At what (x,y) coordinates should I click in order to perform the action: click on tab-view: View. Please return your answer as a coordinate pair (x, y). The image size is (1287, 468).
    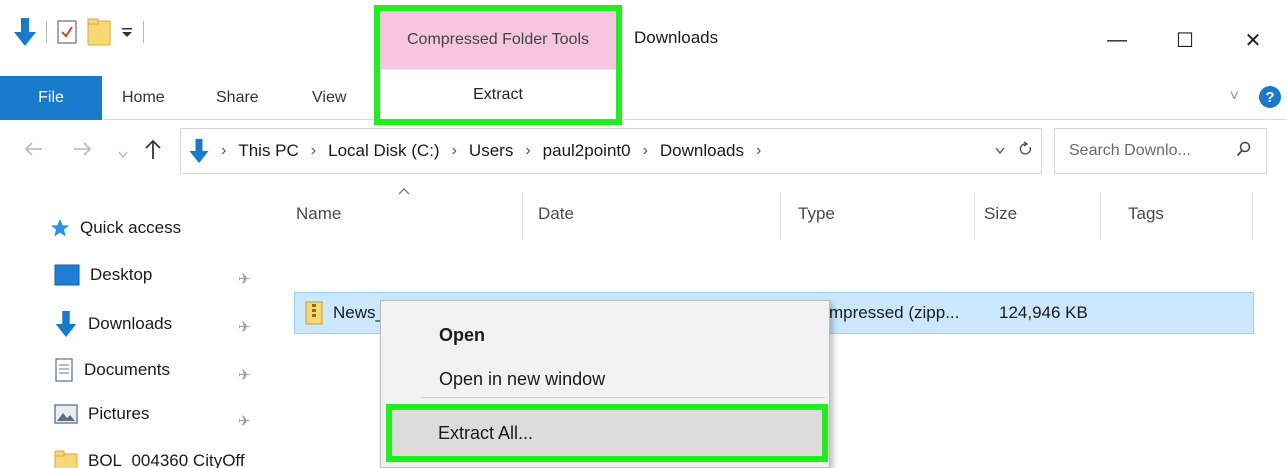
    Looking at the image, I should click on (329, 98).